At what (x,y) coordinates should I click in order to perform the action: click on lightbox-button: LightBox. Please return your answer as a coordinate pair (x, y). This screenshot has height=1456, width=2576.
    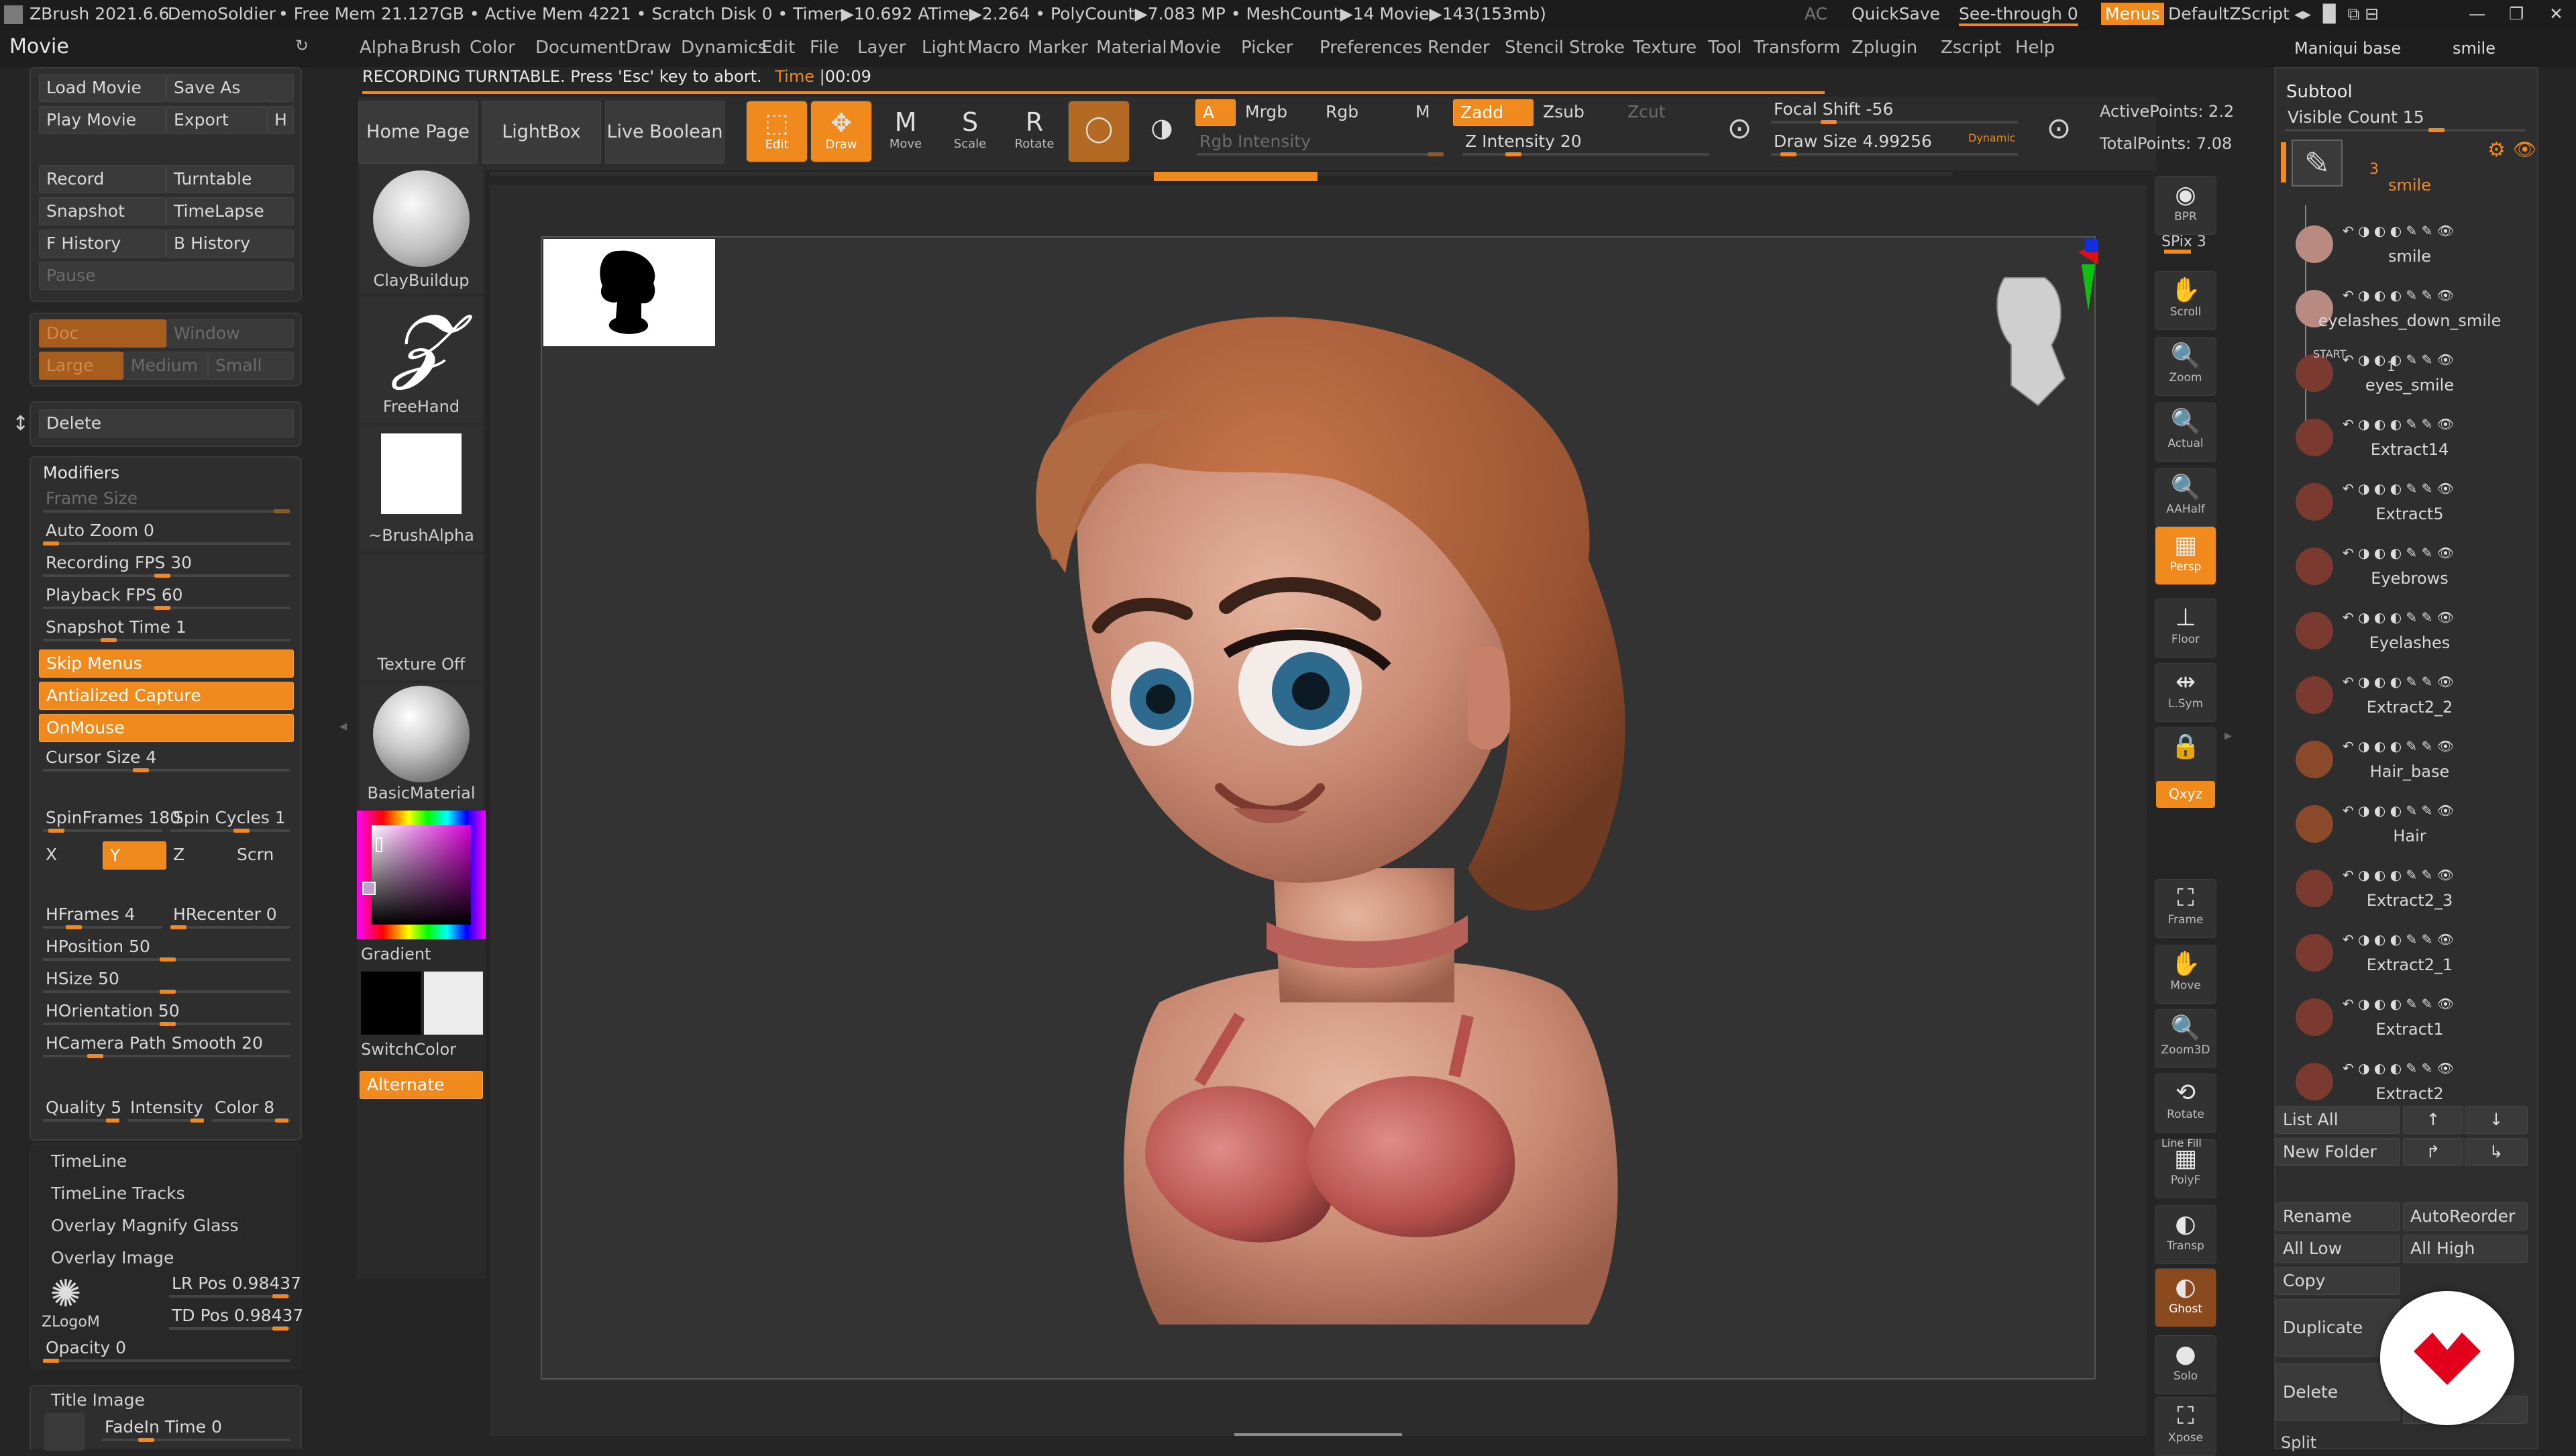
    Looking at the image, I should click on (541, 133).